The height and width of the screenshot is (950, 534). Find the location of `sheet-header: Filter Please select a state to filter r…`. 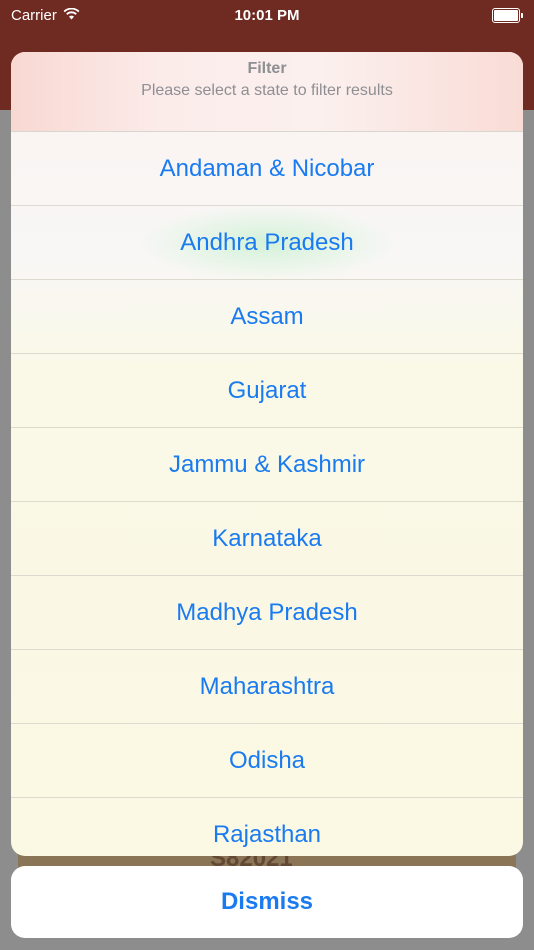

sheet-header: Filter Please select a state to filter r… is located at coordinates (267, 92).